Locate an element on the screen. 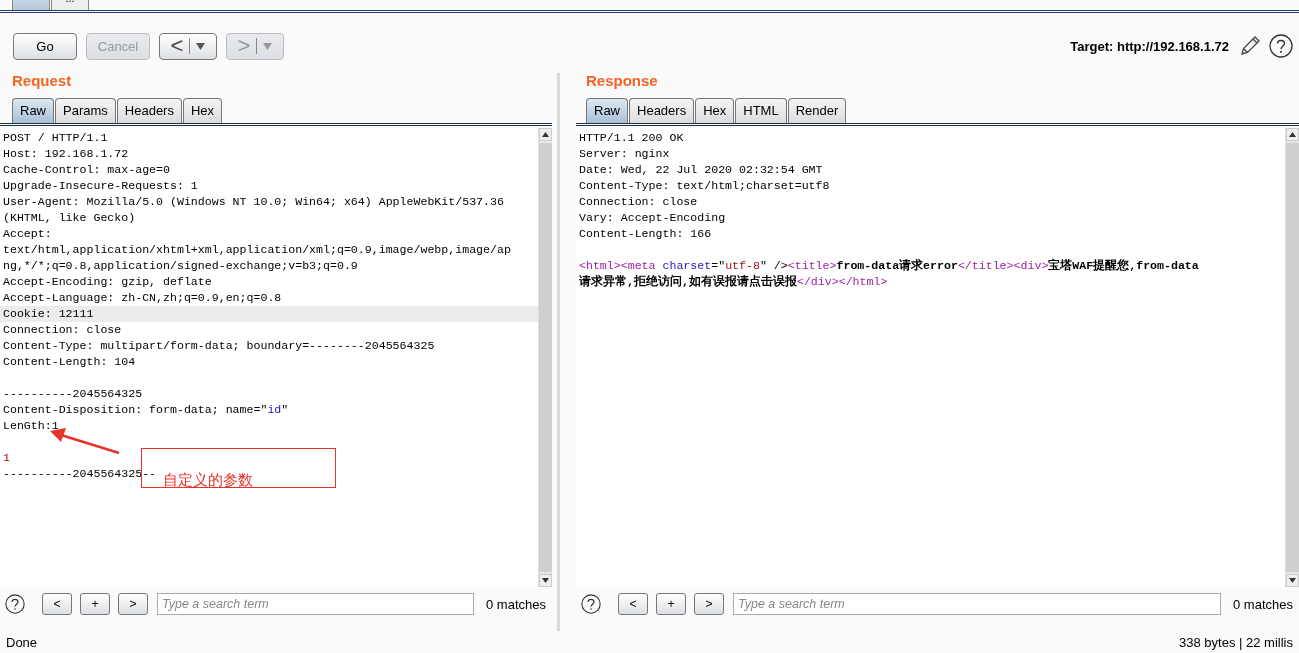  tab: Render is located at coordinates (817, 110).